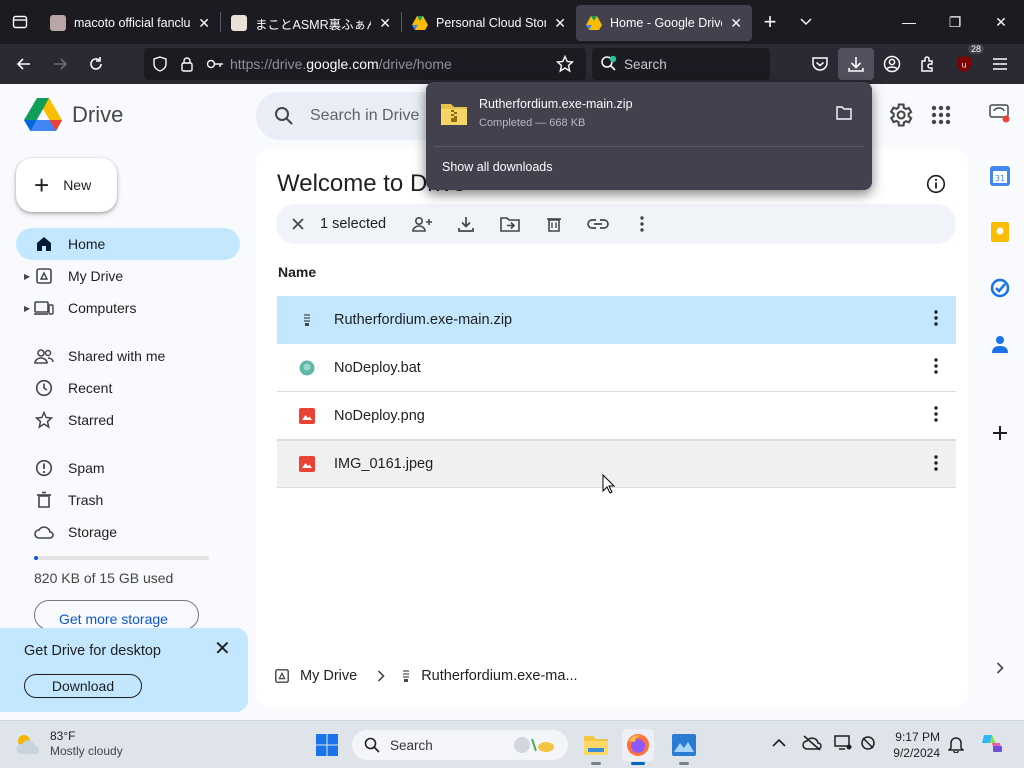  Describe the element at coordinates (975, 49) in the screenshot. I see `extension-badge: 28` at that location.